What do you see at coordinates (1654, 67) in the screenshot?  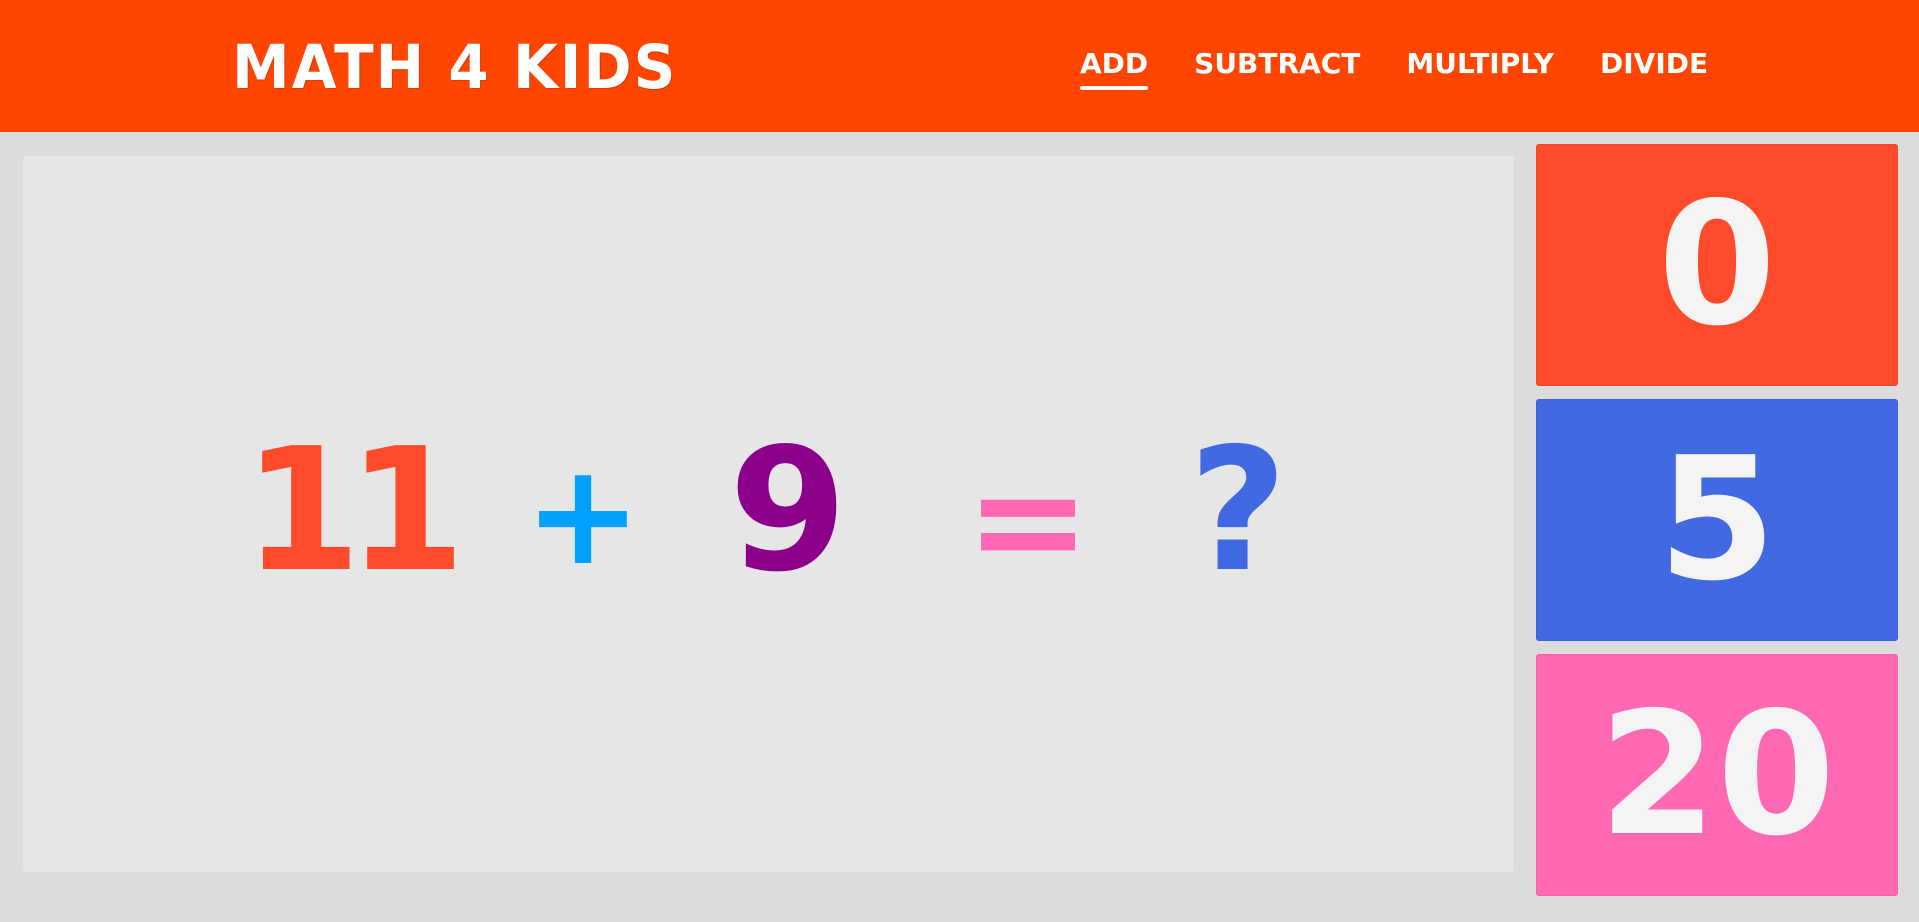 I see `nav-divide: DIVIDE` at bounding box center [1654, 67].